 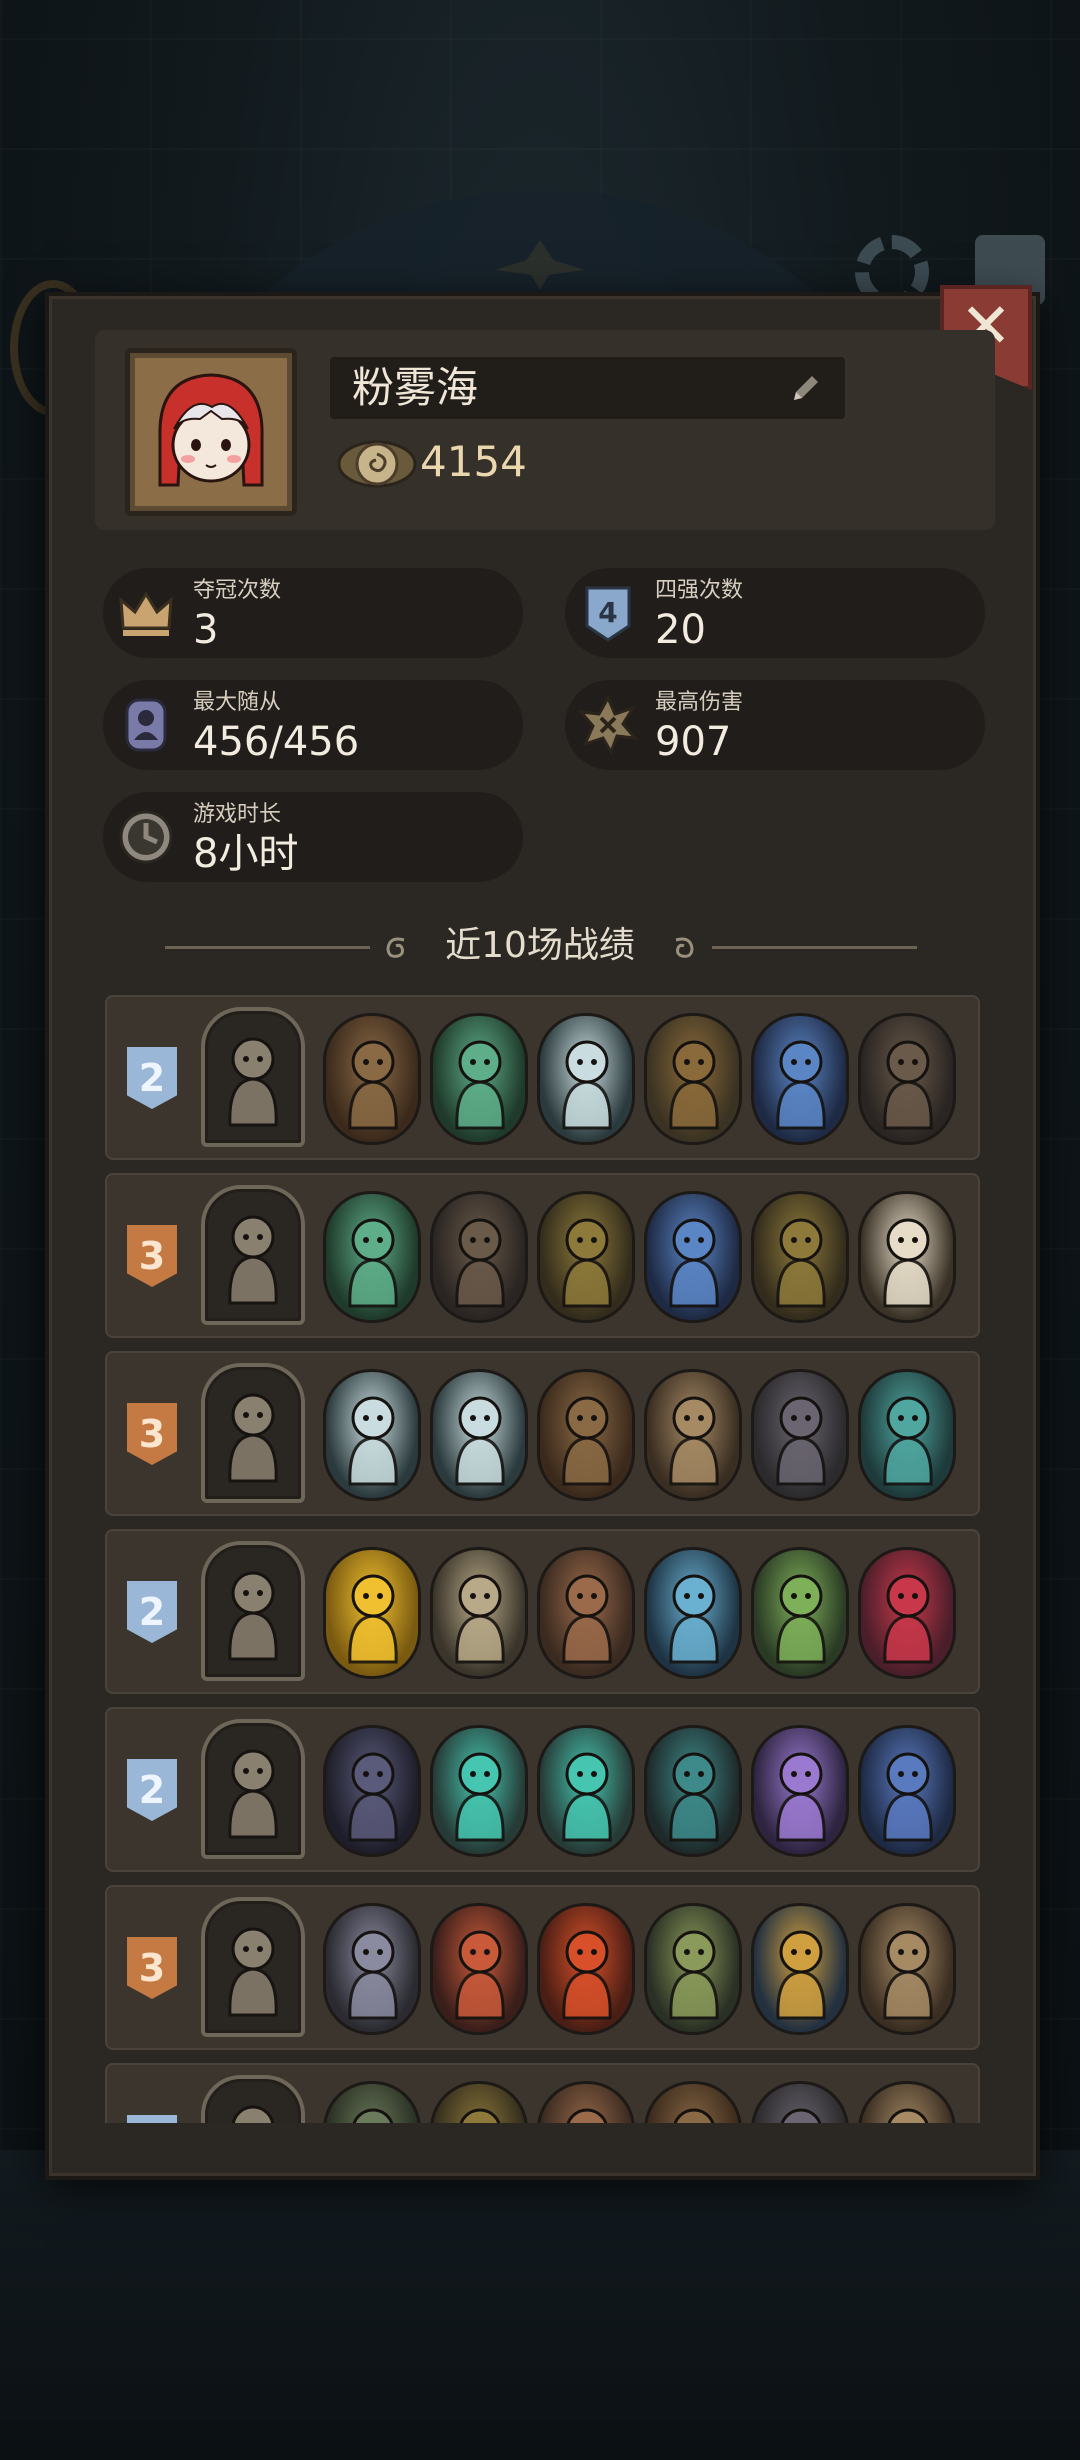 What do you see at coordinates (253, 1077) in the screenshot?
I see `horned-warrior-hero-icon` at bounding box center [253, 1077].